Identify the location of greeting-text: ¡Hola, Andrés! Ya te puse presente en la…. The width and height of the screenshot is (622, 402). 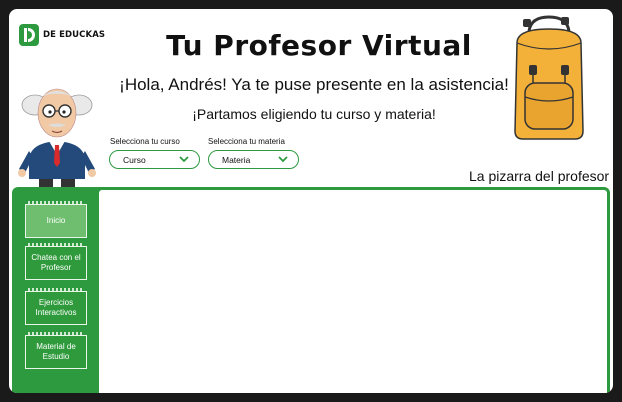
(314, 84).